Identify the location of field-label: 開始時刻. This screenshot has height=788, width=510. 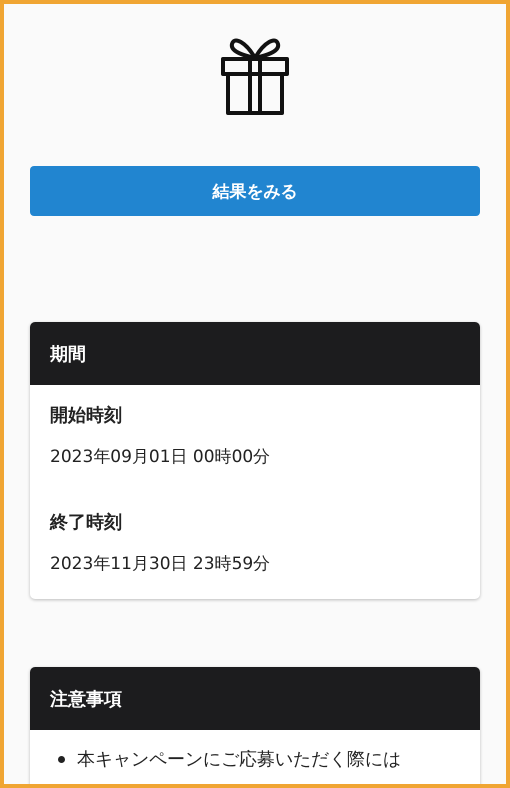
(86, 415).